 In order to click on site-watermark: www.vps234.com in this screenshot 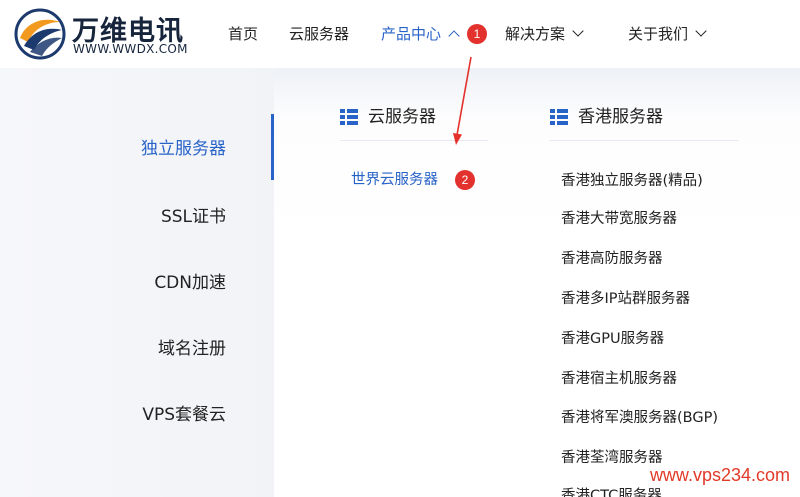, I will do `click(719, 475)`.